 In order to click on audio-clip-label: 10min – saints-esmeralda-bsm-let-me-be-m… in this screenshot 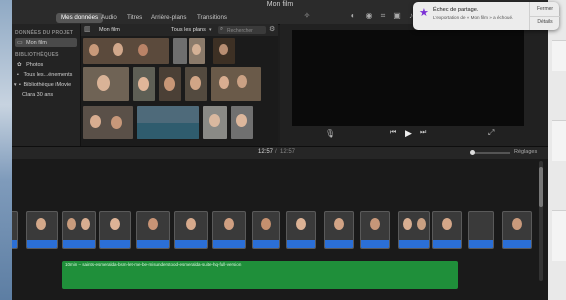, I will do `click(153, 264)`.